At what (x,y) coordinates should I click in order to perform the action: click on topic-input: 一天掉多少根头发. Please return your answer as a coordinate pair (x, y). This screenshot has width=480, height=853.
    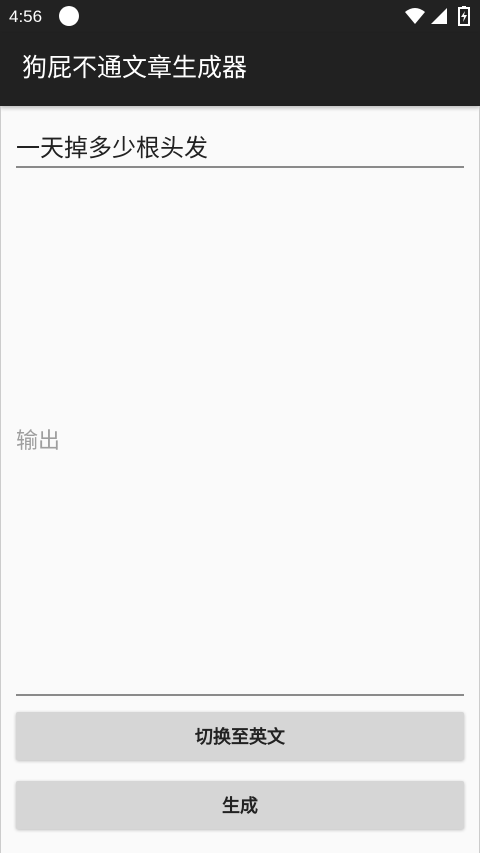
    Looking at the image, I should click on (240, 148).